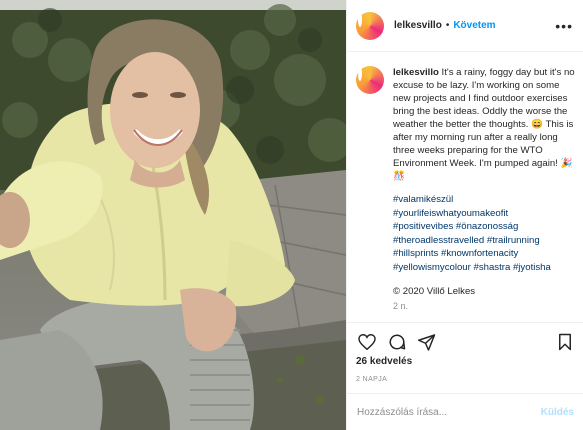 This screenshot has height=430, width=583. What do you see at coordinates (370, 25) in the screenshot?
I see `avatar` at bounding box center [370, 25].